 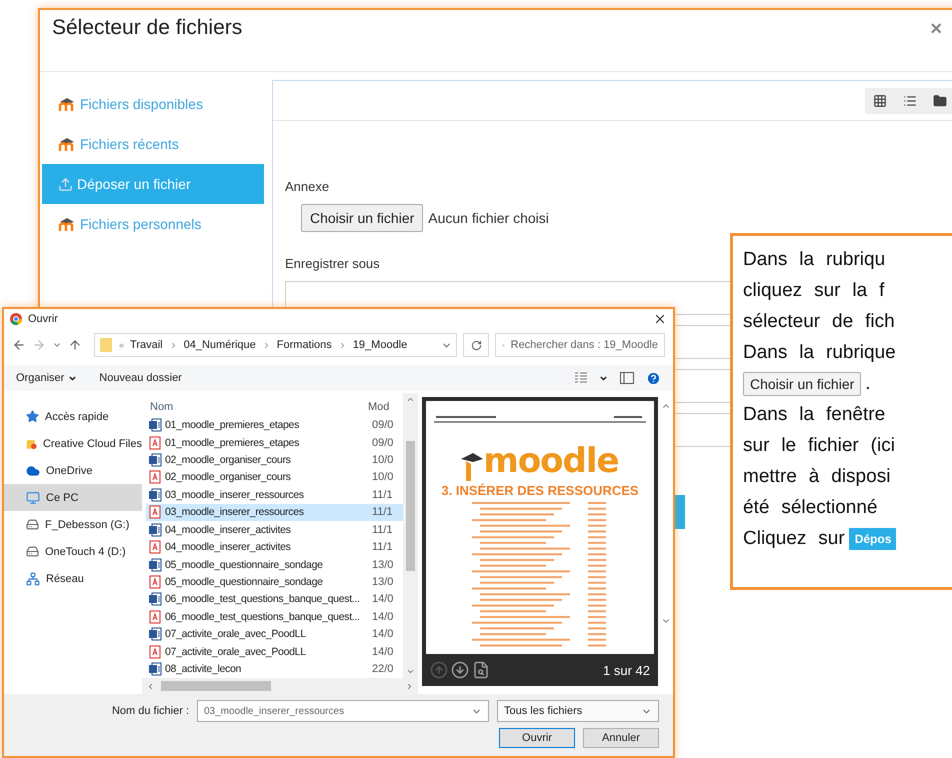 I want to click on instruction-text: Dans la rubriqu, so click(x=814, y=259).